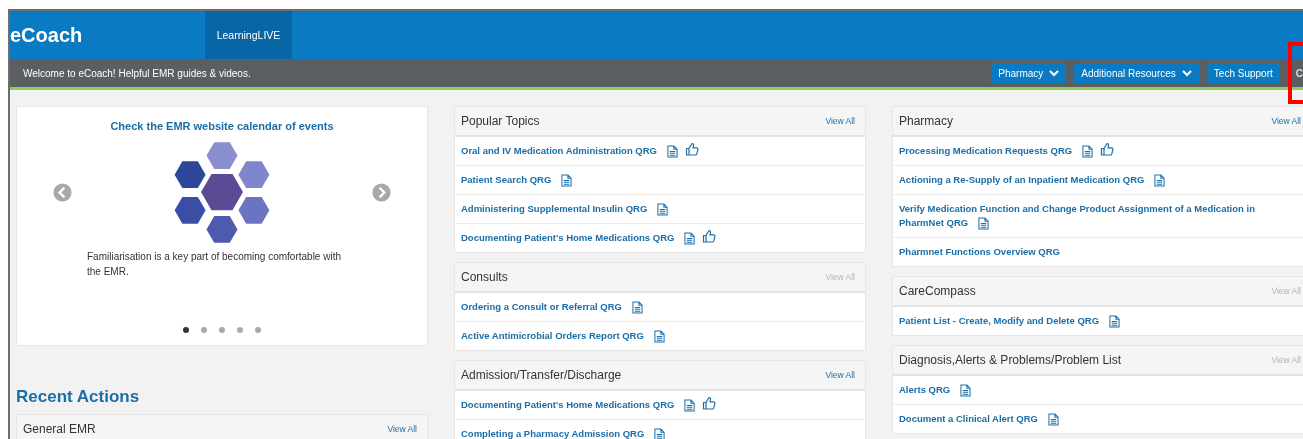 The height and width of the screenshot is (439, 1303). I want to click on nav-tab: LearningLIVE, so click(248, 35).